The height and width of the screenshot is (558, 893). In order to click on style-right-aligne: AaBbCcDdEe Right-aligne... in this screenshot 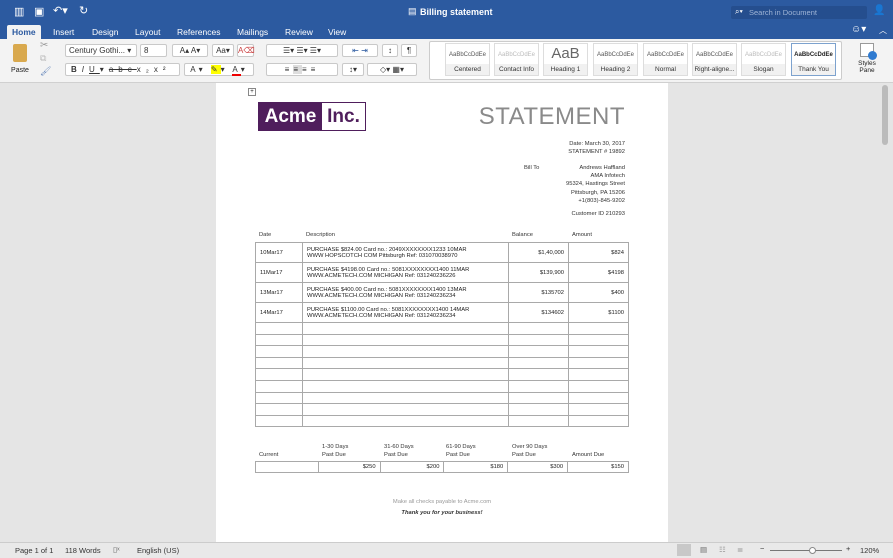, I will do `click(714, 59)`.